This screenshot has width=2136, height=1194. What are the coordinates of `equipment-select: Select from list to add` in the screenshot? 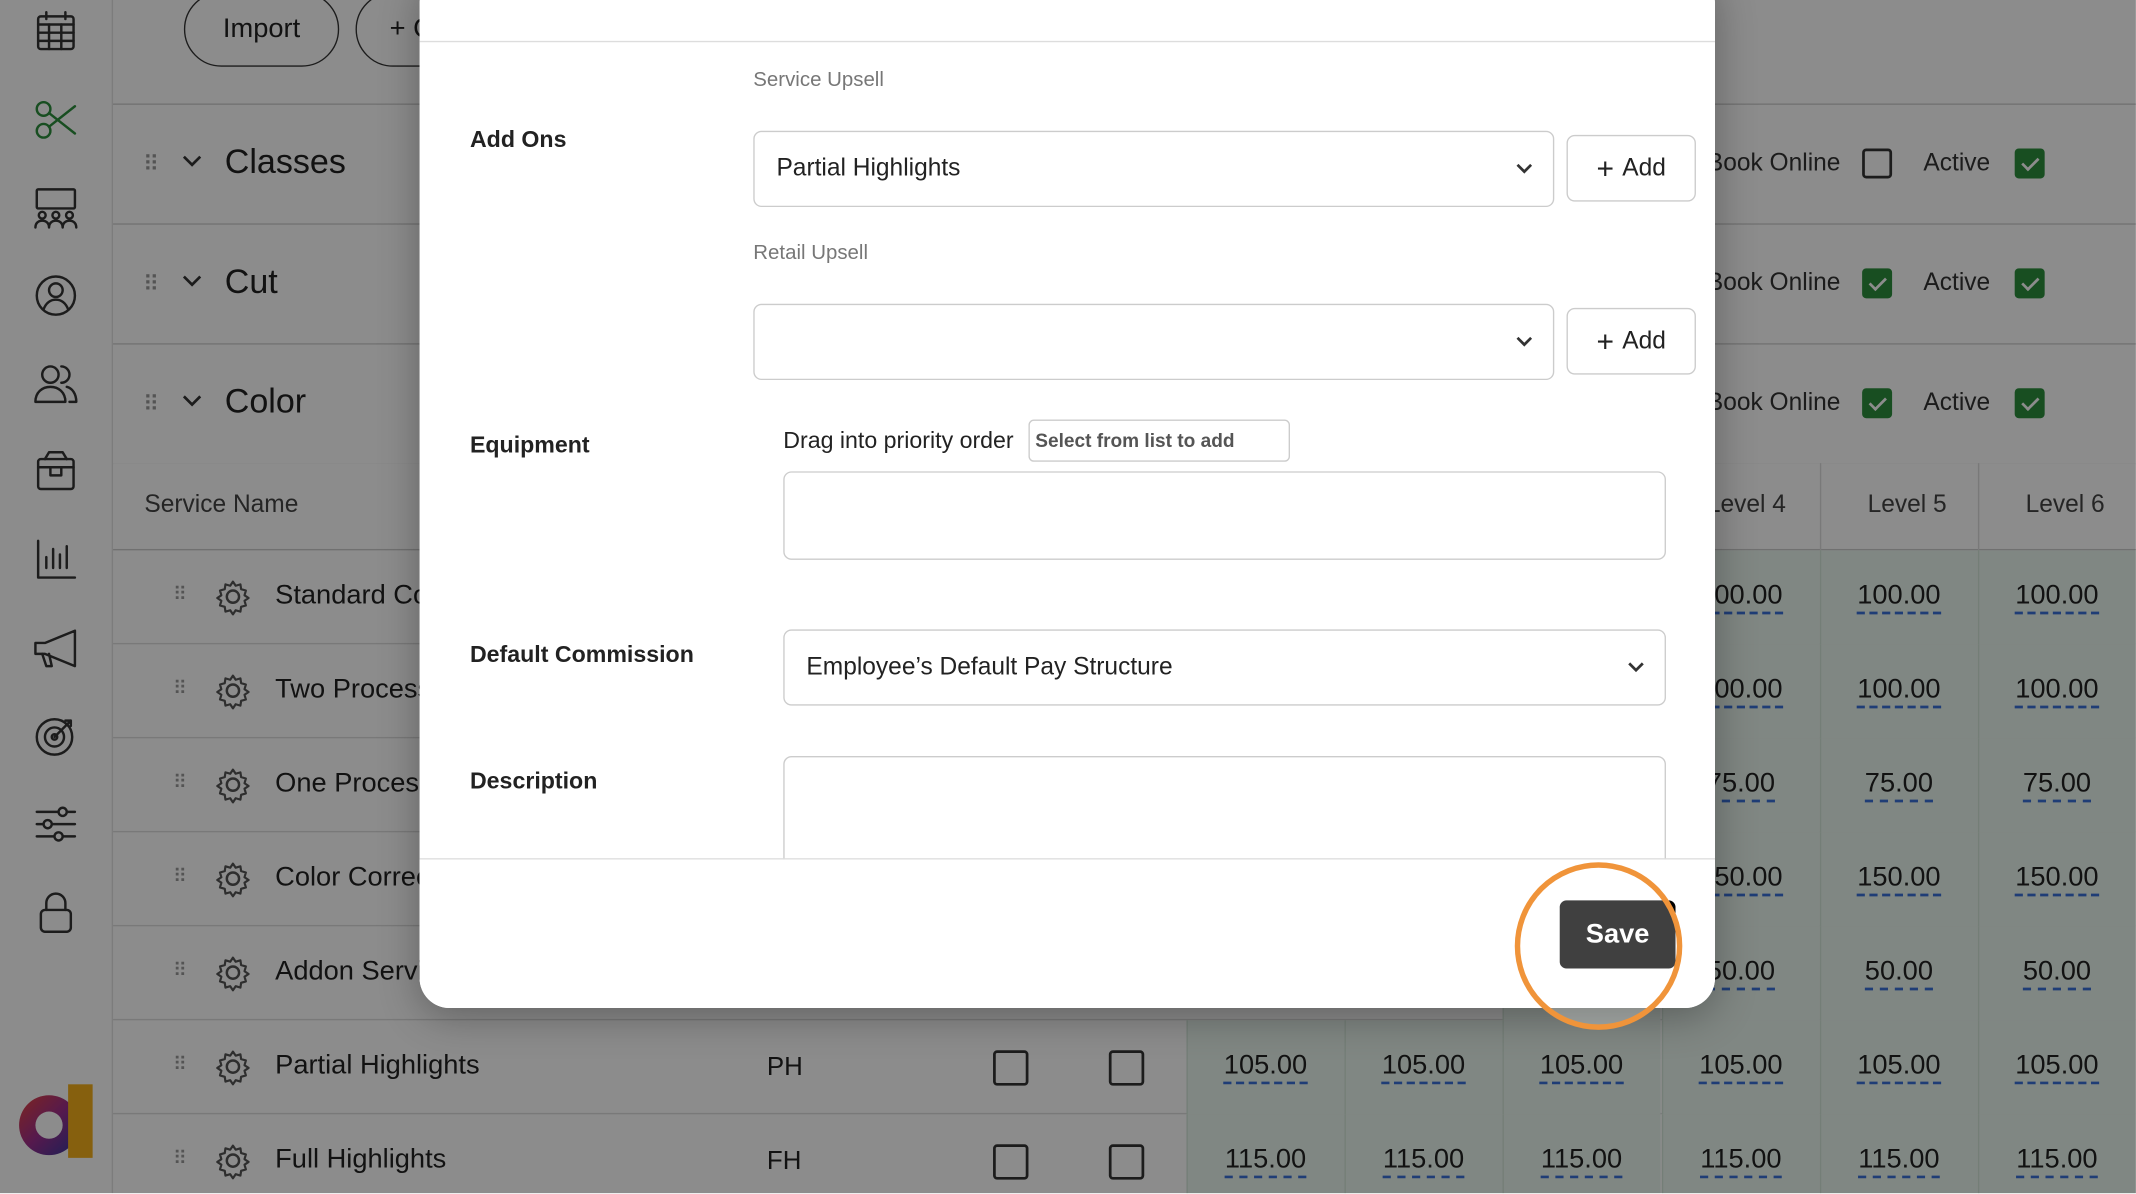 It's located at (1159, 440).